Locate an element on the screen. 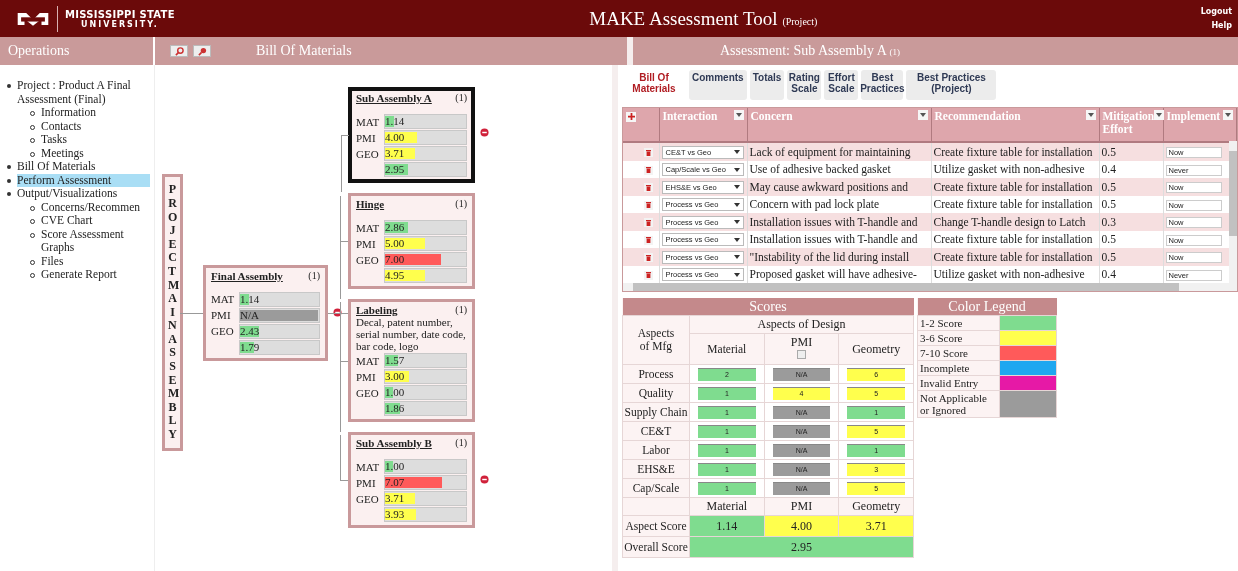 This screenshot has width=1238, height=571. university-name: MISSISSIPPI STATE is located at coordinates (120, 14).